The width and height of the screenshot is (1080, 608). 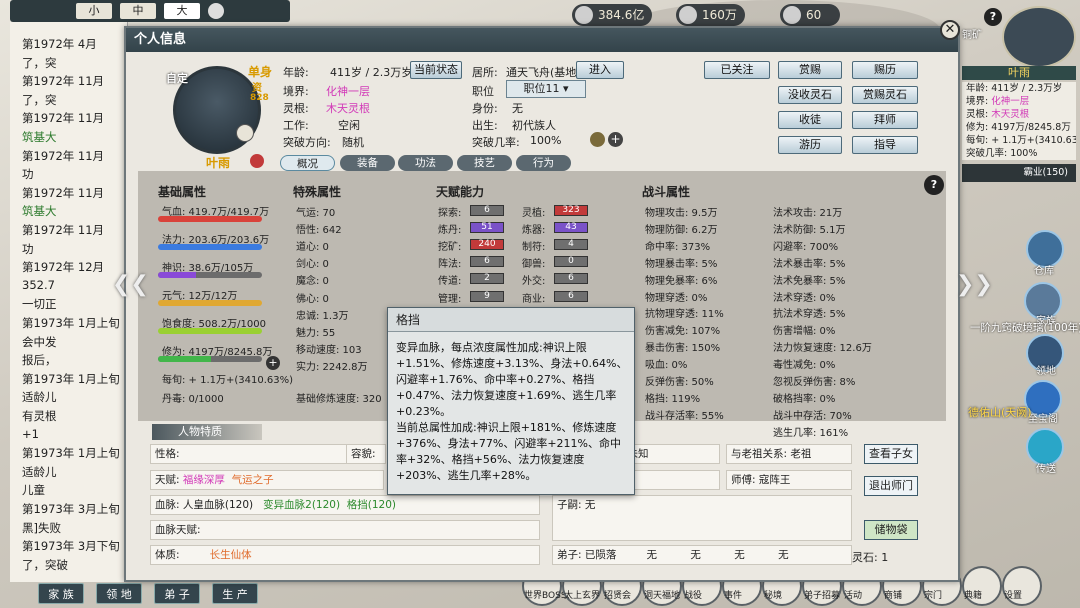 What do you see at coordinates (885, 95) in the screenshot?
I see `reward-stone-button: 赏赐灵石` at bounding box center [885, 95].